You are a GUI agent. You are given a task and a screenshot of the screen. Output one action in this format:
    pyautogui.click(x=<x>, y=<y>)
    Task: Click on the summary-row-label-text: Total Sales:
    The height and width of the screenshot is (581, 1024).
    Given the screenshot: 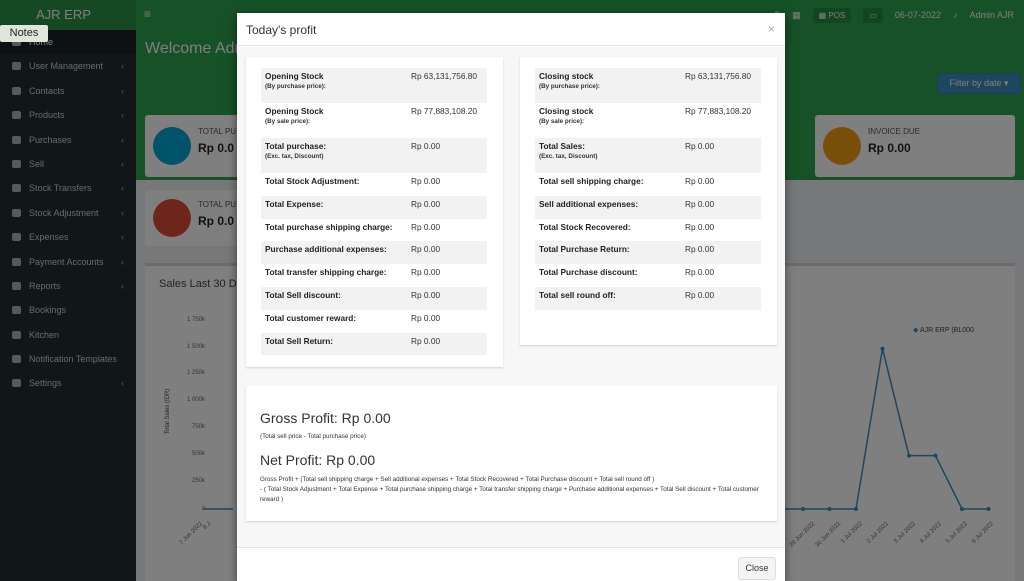 What is the action you would take?
    pyautogui.click(x=562, y=146)
    